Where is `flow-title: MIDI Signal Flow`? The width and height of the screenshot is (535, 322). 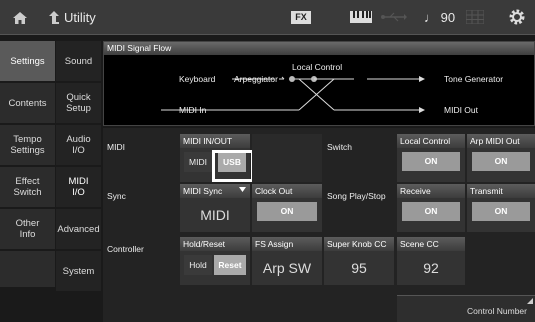 flow-title: MIDI Signal Flow is located at coordinates (319, 48).